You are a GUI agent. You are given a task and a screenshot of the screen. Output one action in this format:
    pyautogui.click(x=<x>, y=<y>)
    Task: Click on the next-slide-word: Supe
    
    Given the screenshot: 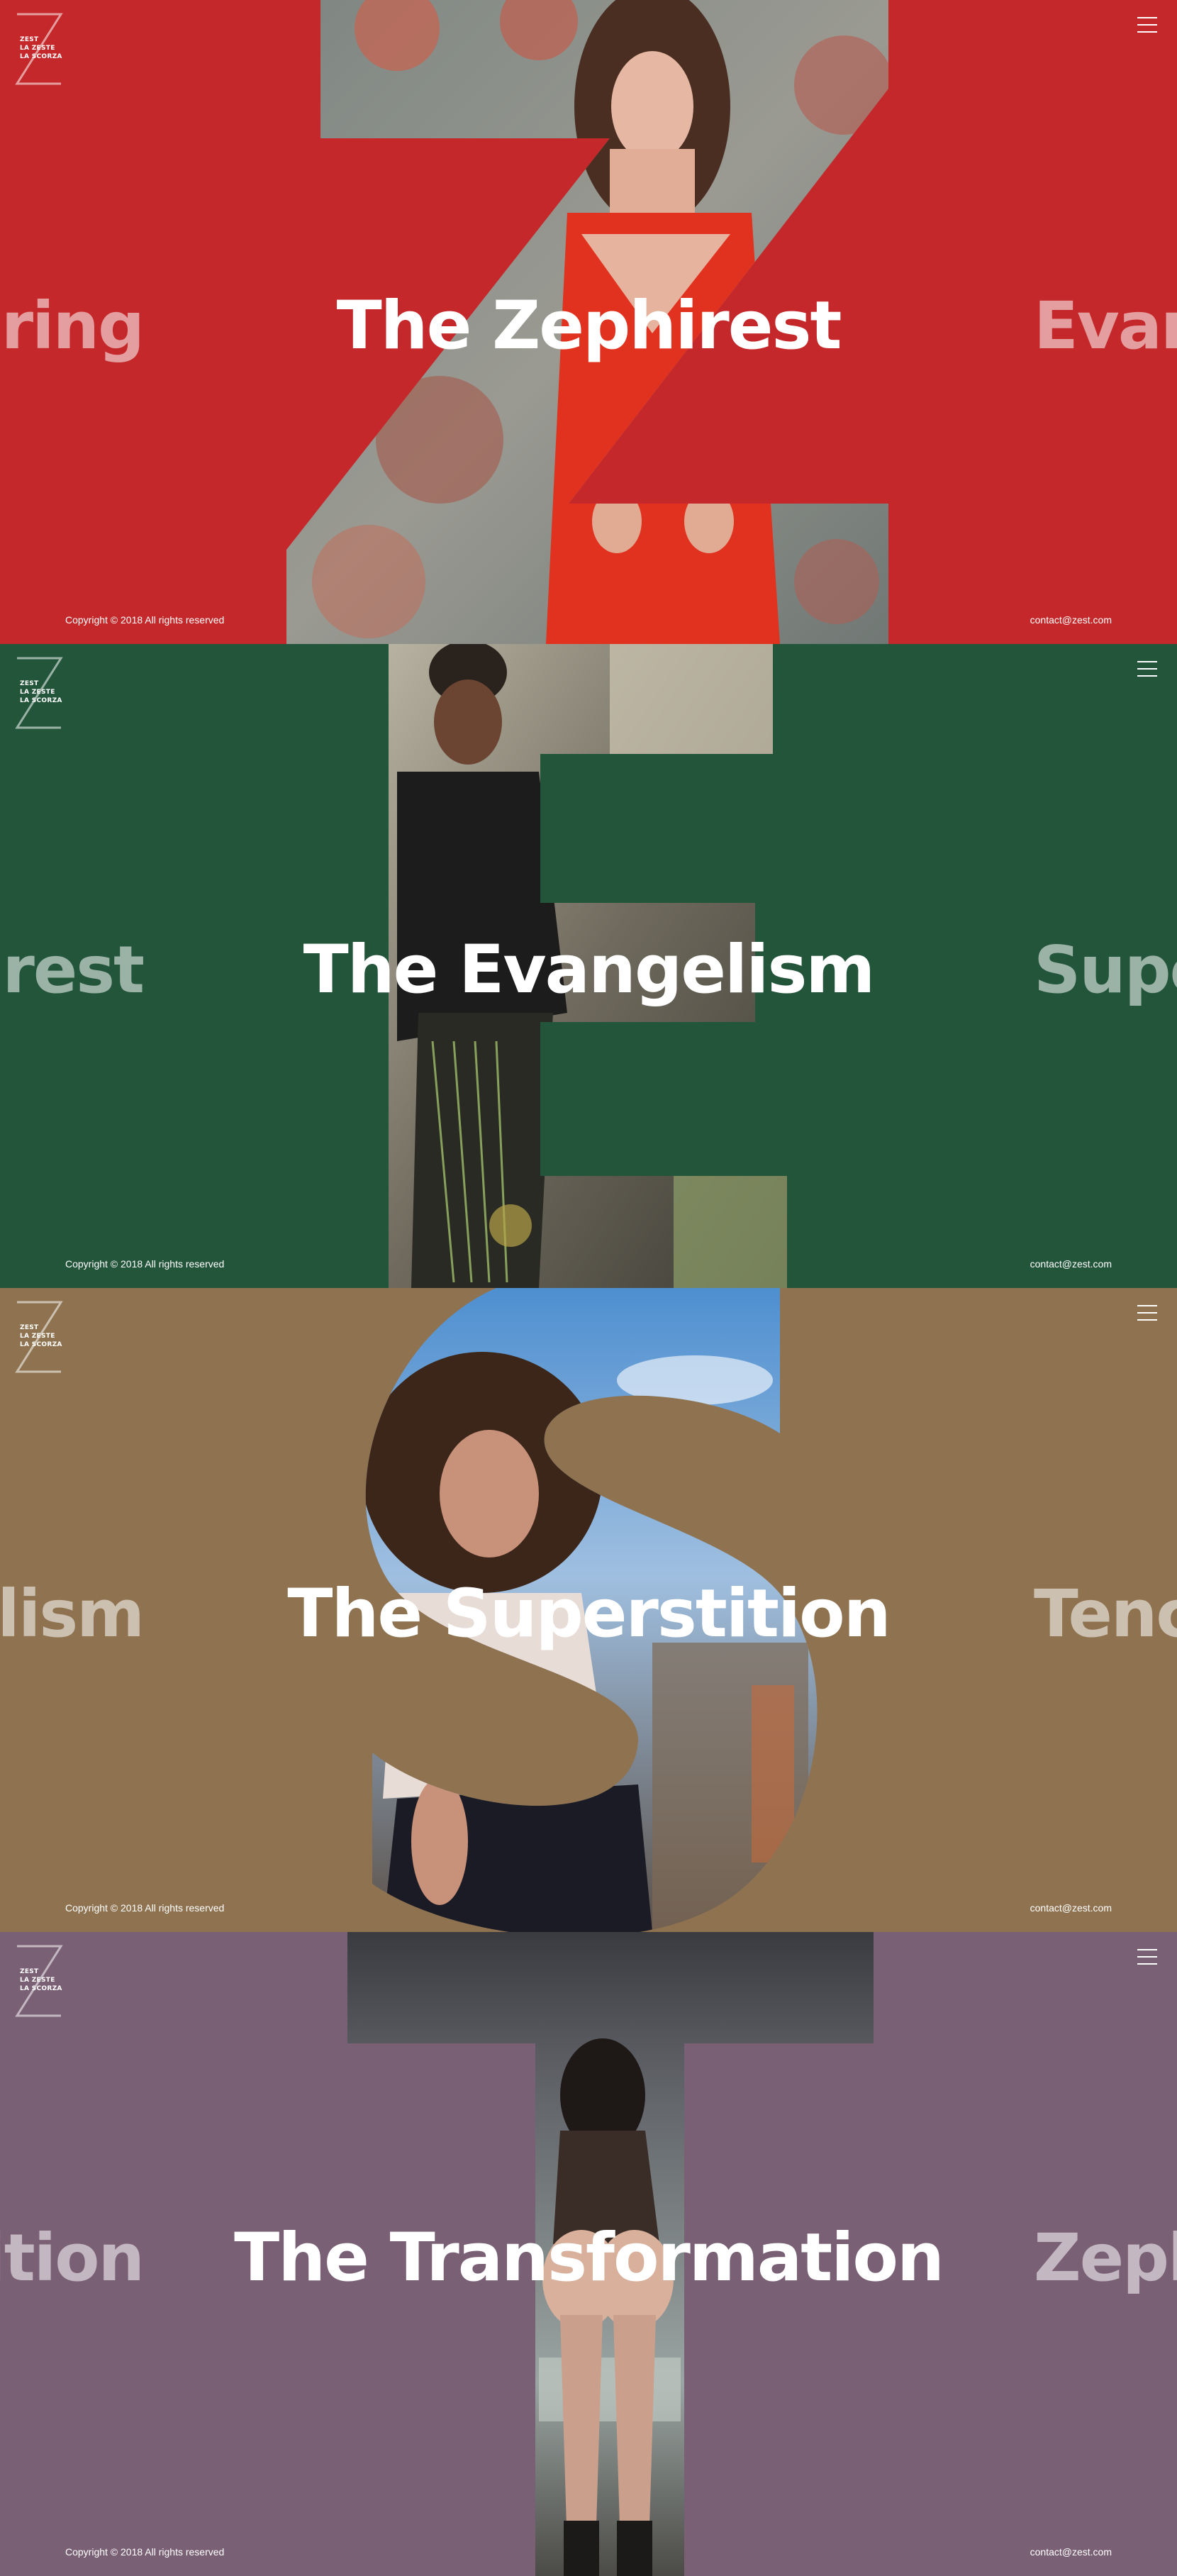 What is the action you would take?
    pyautogui.click(x=1105, y=970)
    